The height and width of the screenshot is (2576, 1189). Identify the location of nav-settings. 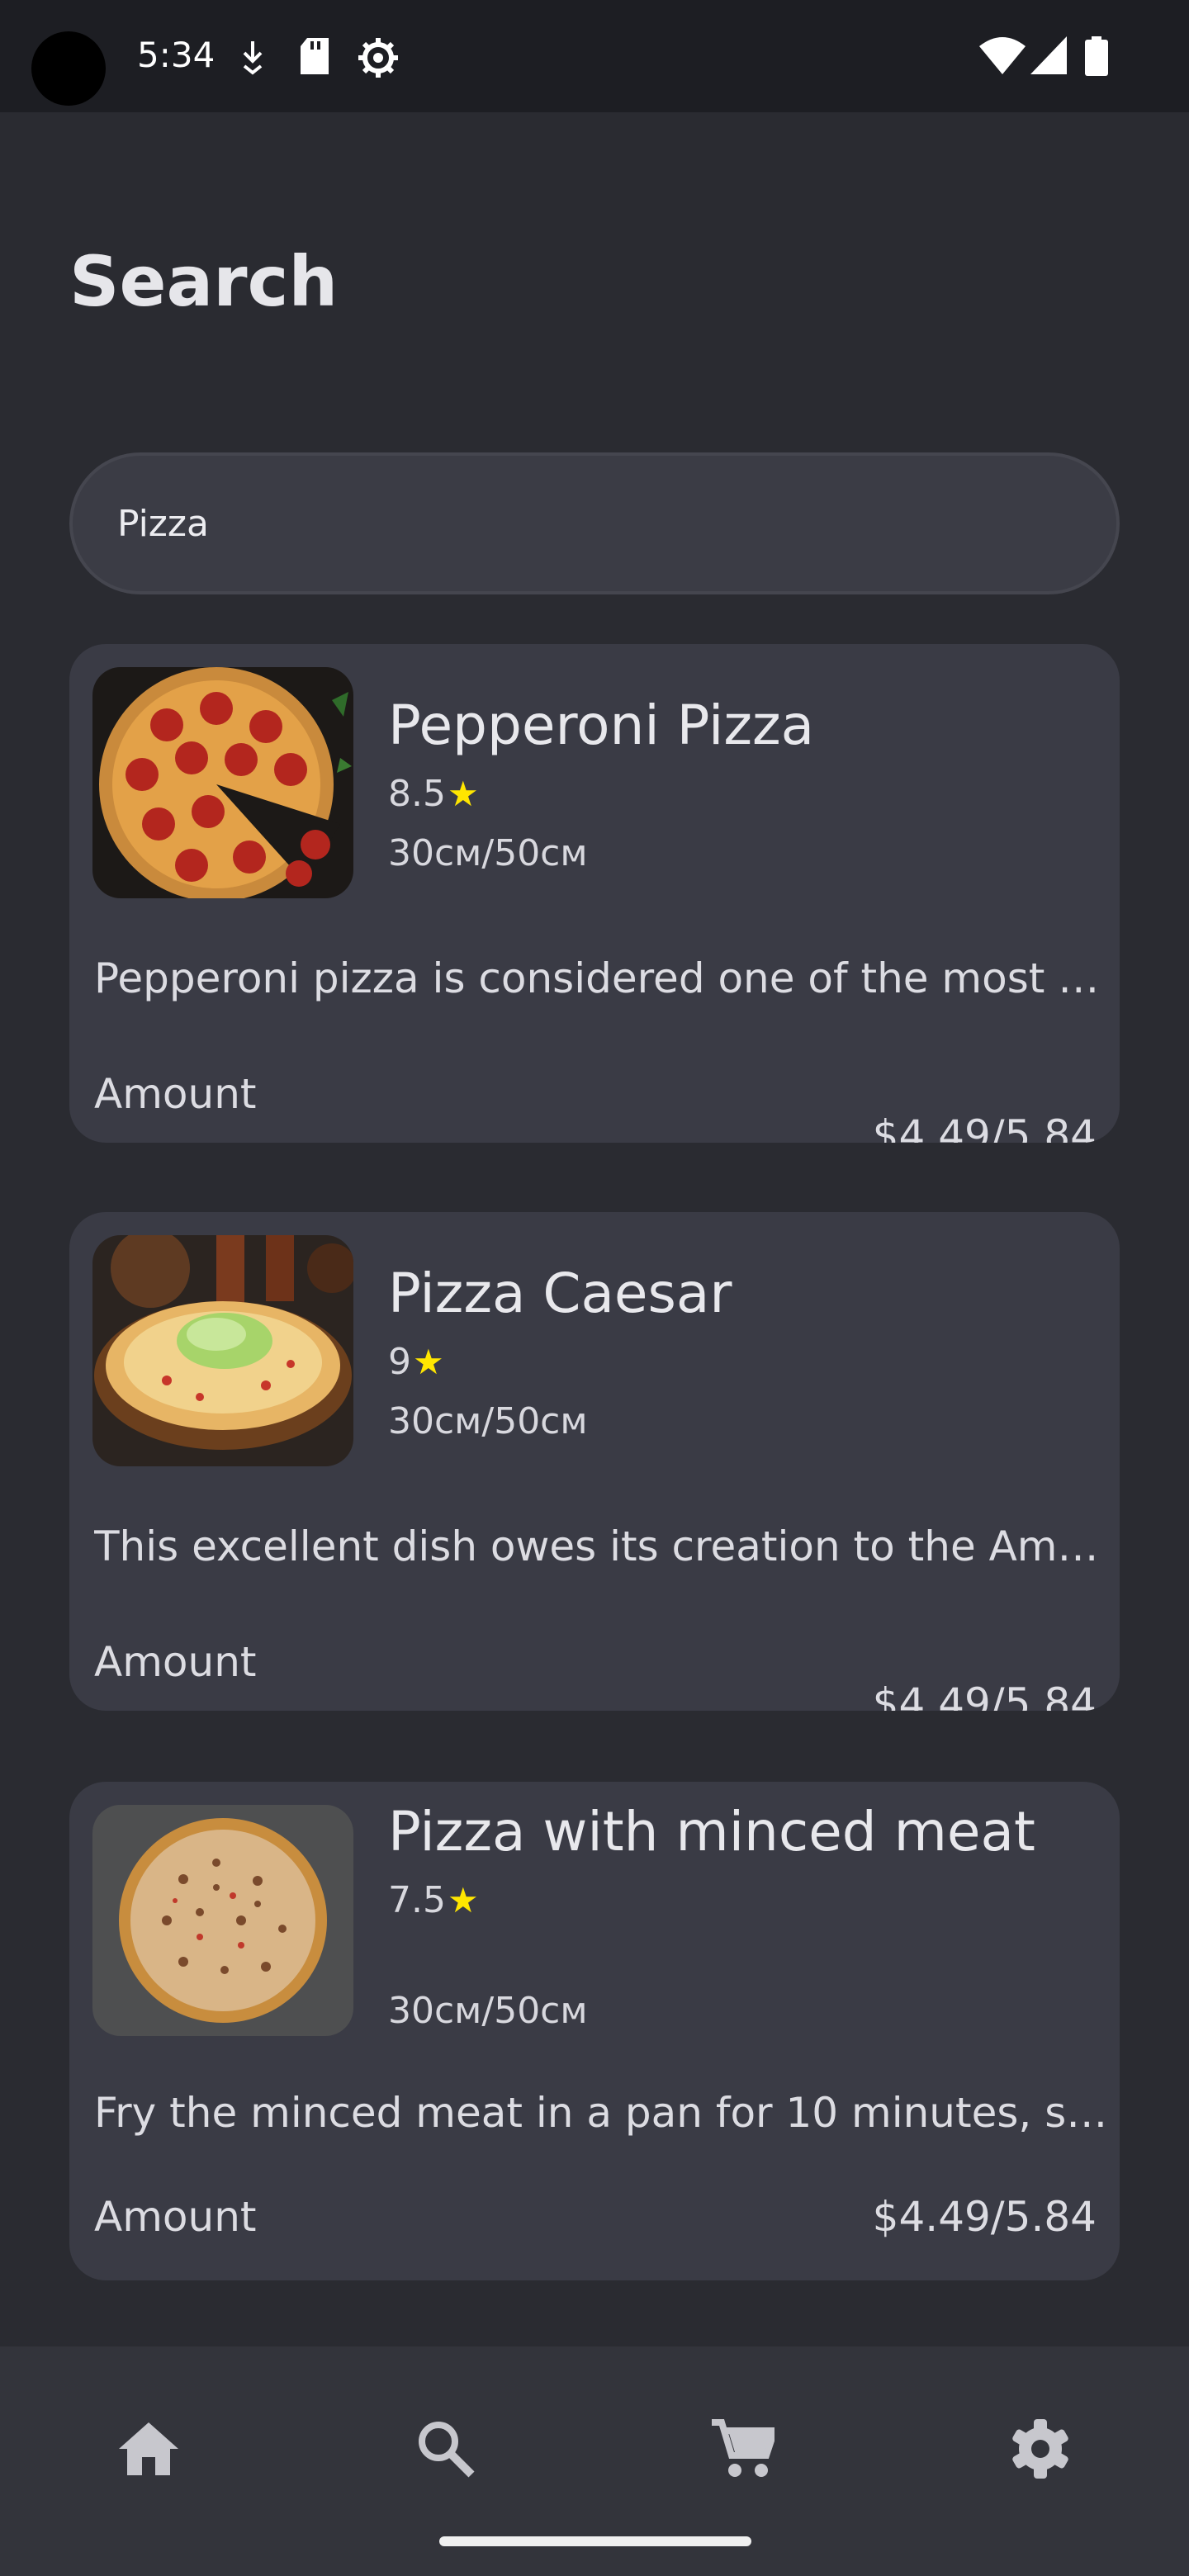
(1040, 2448).